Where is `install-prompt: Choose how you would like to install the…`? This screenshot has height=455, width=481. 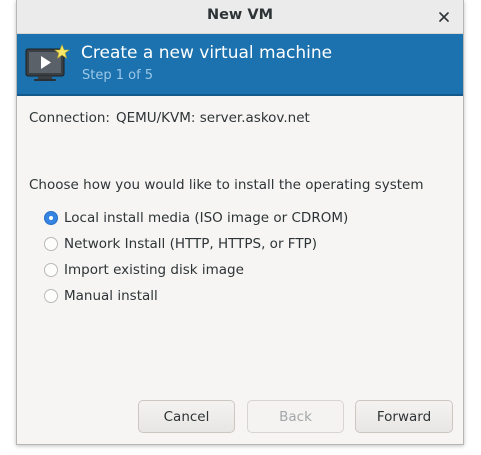 install-prompt: Choose how you would like to install the… is located at coordinates (226, 185).